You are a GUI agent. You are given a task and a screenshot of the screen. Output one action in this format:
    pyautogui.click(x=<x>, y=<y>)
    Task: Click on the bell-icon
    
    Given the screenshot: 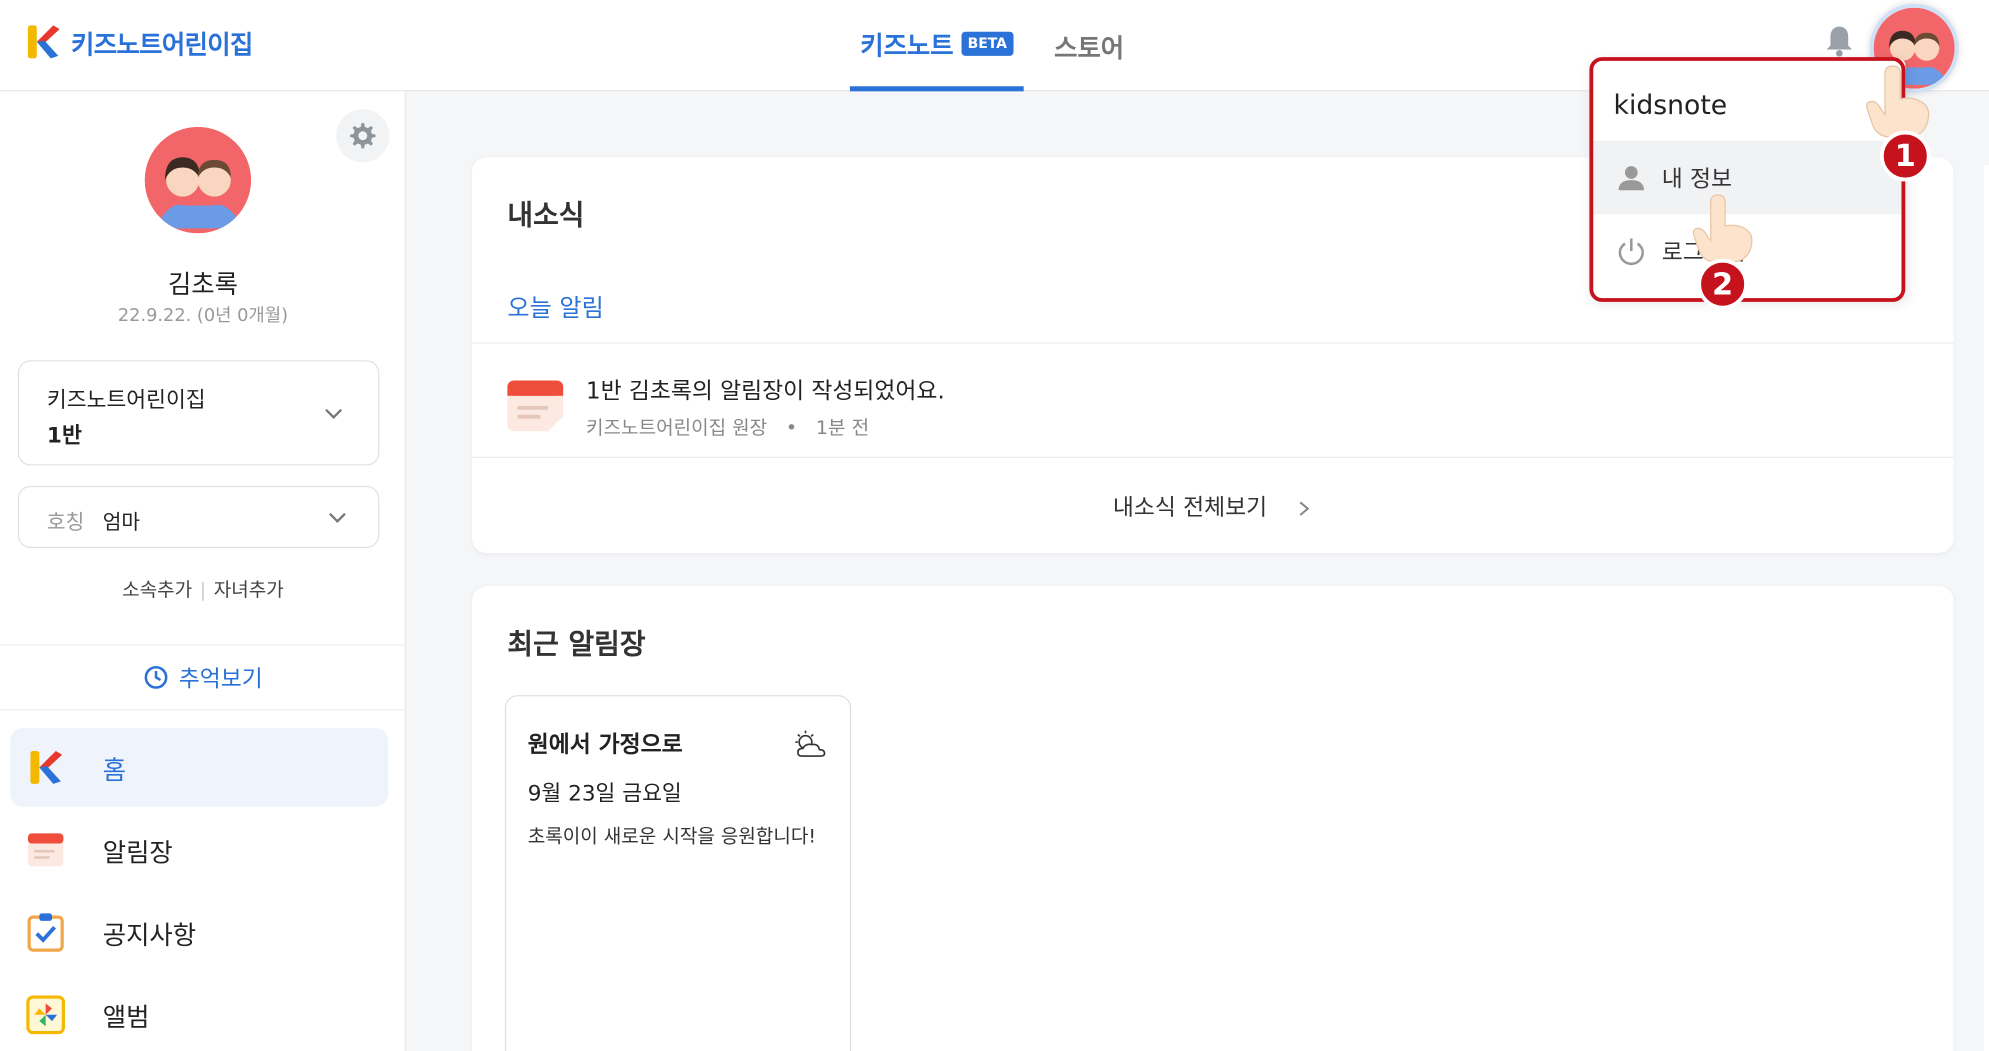 What is the action you would take?
    pyautogui.click(x=1839, y=41)
    